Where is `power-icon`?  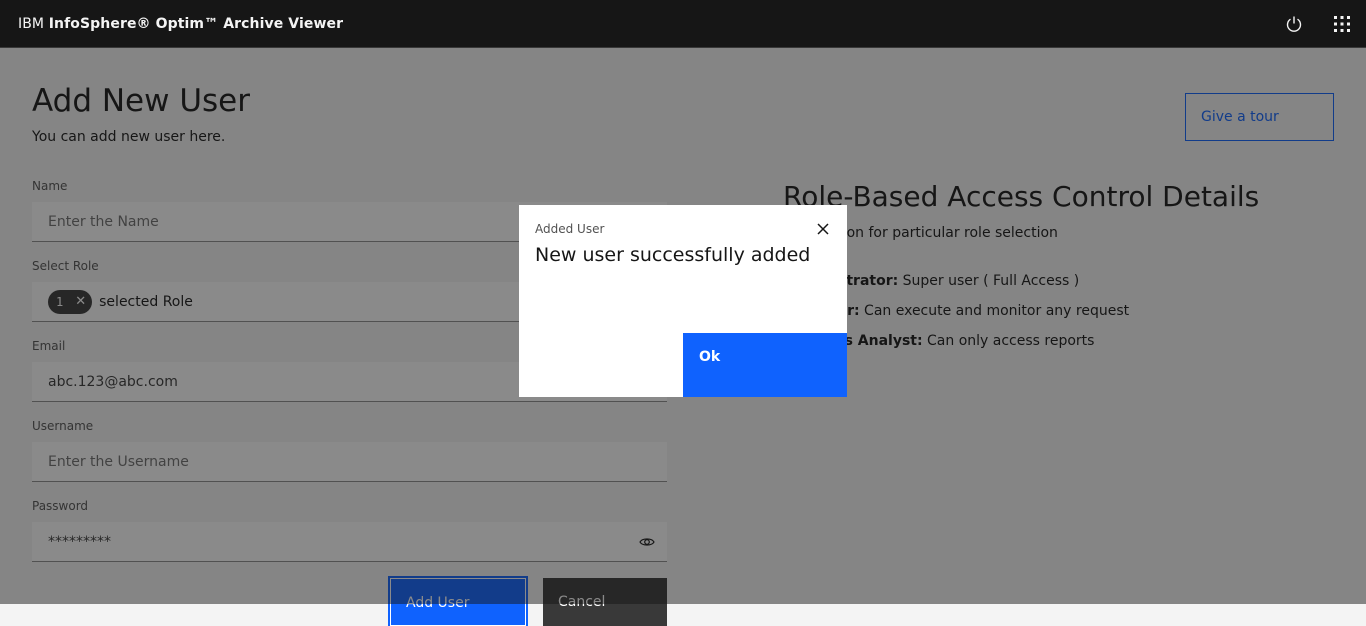 power-icon is located at coordinates (1294, 24).